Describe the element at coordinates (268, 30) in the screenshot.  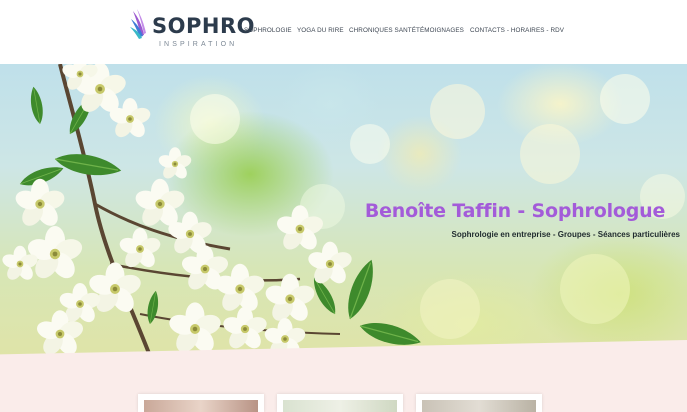
I see `nav-item-sophrologie: SOPHROLOGIE` at that location.